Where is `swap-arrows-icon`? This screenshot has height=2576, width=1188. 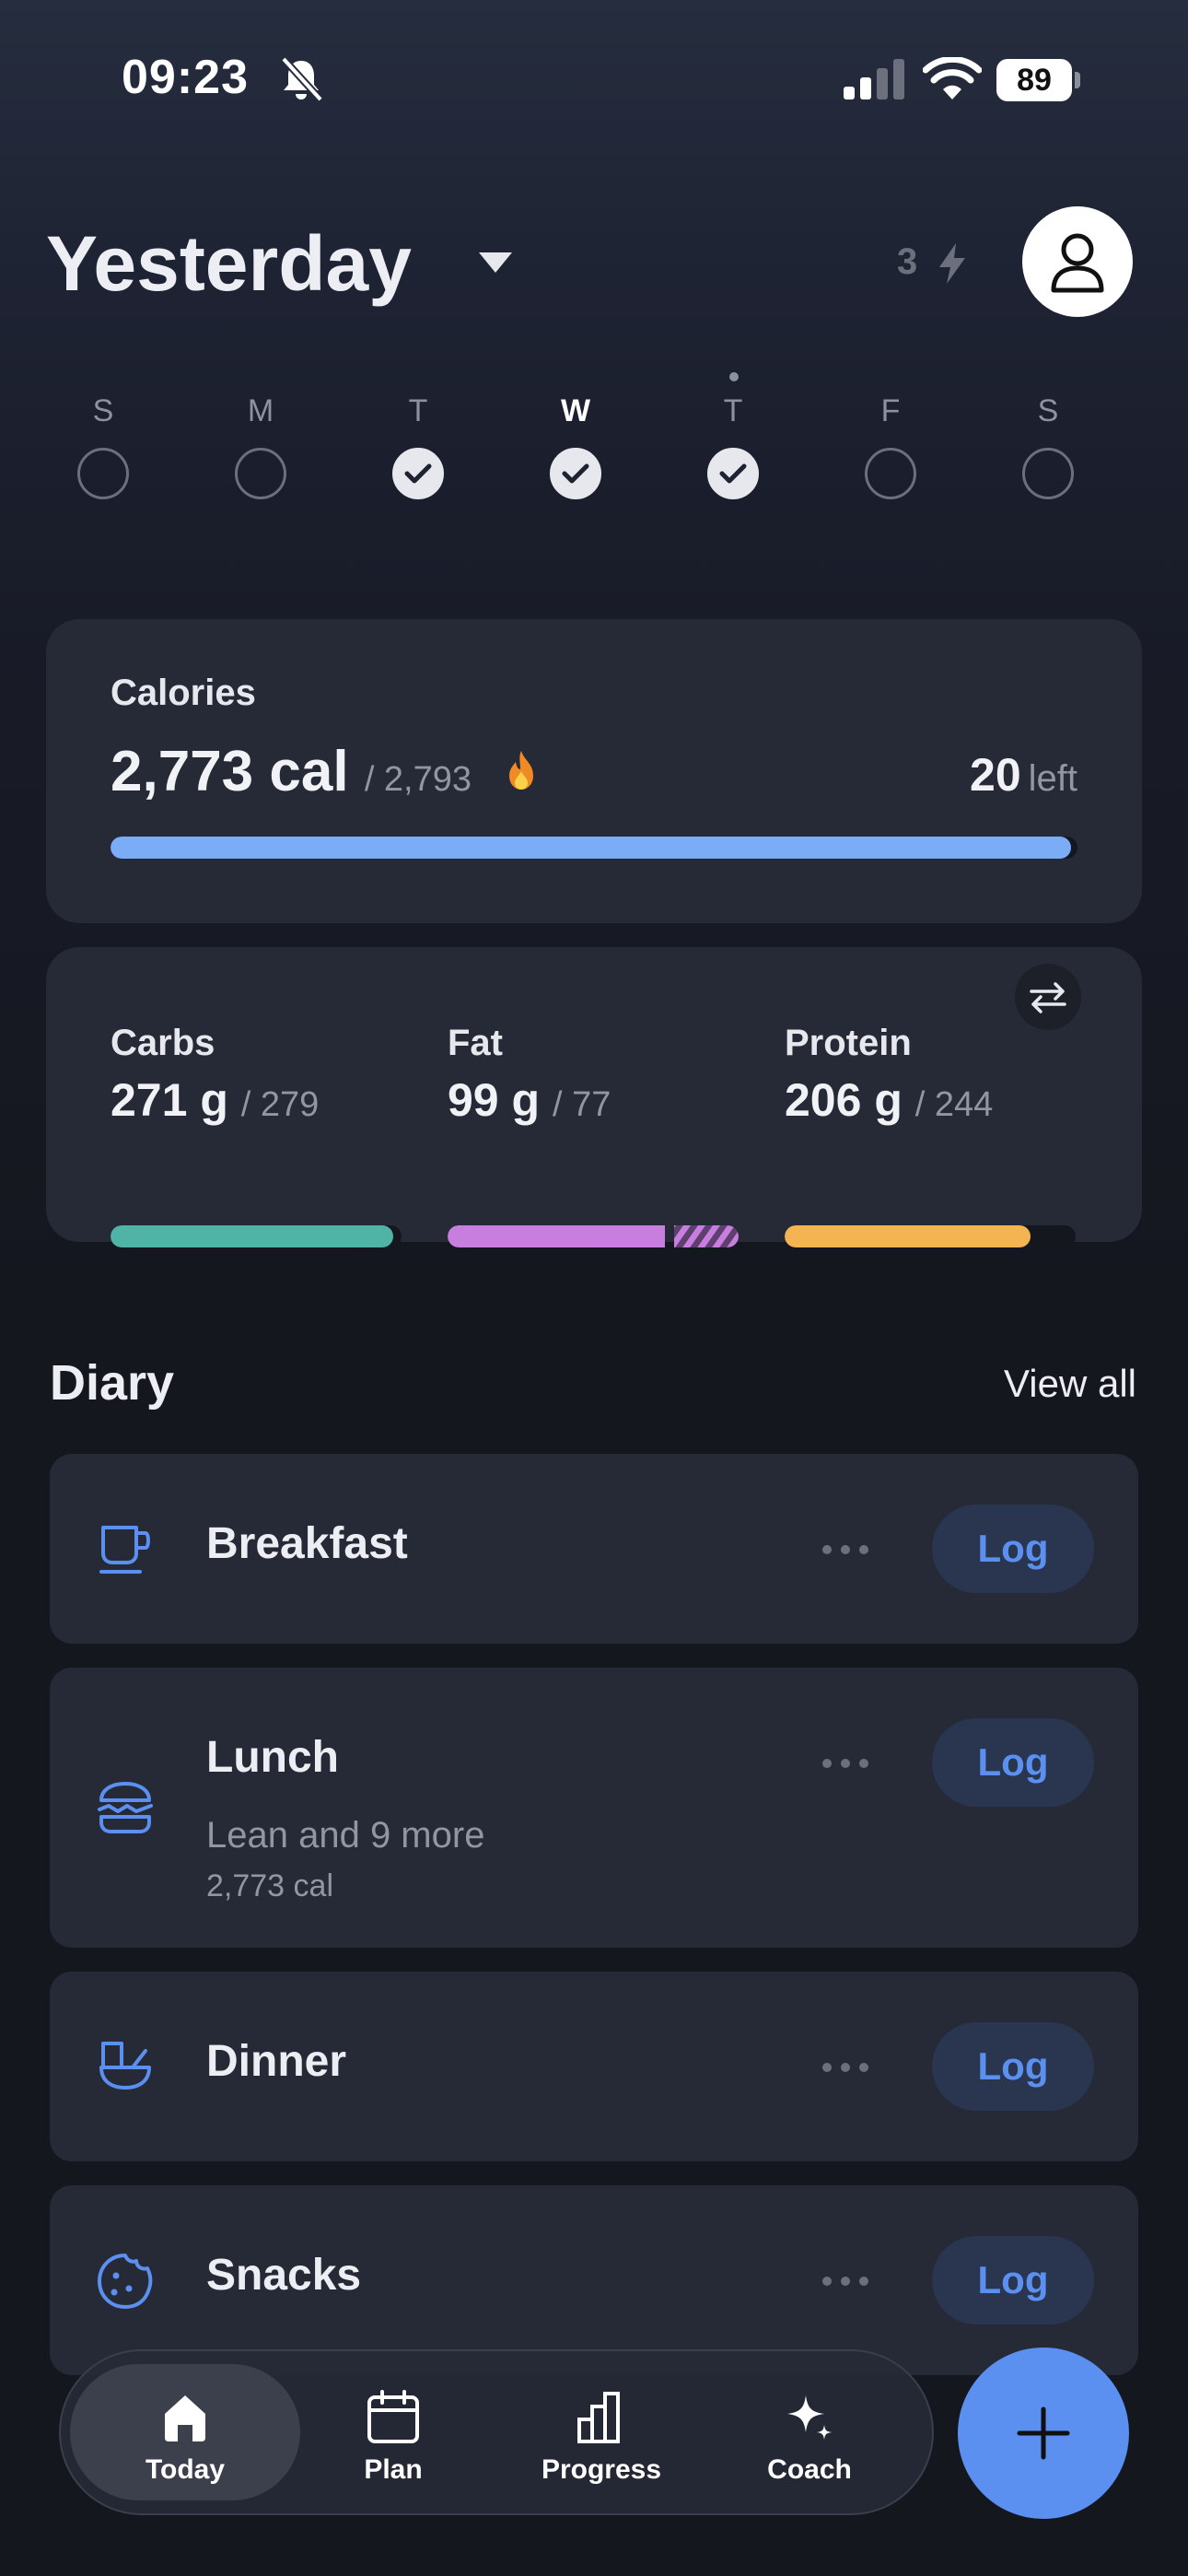
swap-arrows-icon is located at coordinates (1048, 997).